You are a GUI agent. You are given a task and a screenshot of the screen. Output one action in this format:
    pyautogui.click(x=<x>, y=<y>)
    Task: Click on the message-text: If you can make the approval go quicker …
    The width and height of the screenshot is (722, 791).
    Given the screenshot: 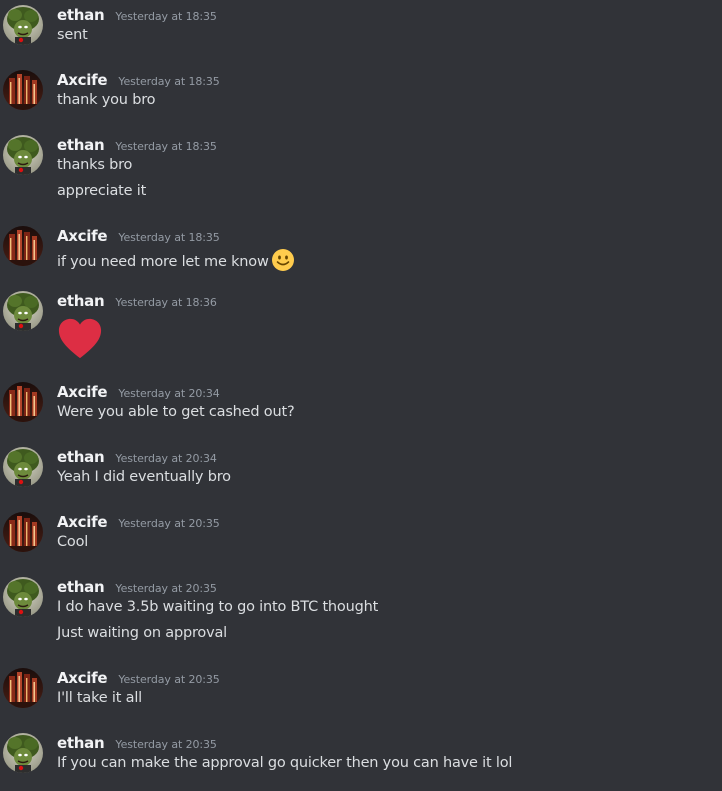 What is the action you would take?
    pyautogui.click(x=285, y=763)
    